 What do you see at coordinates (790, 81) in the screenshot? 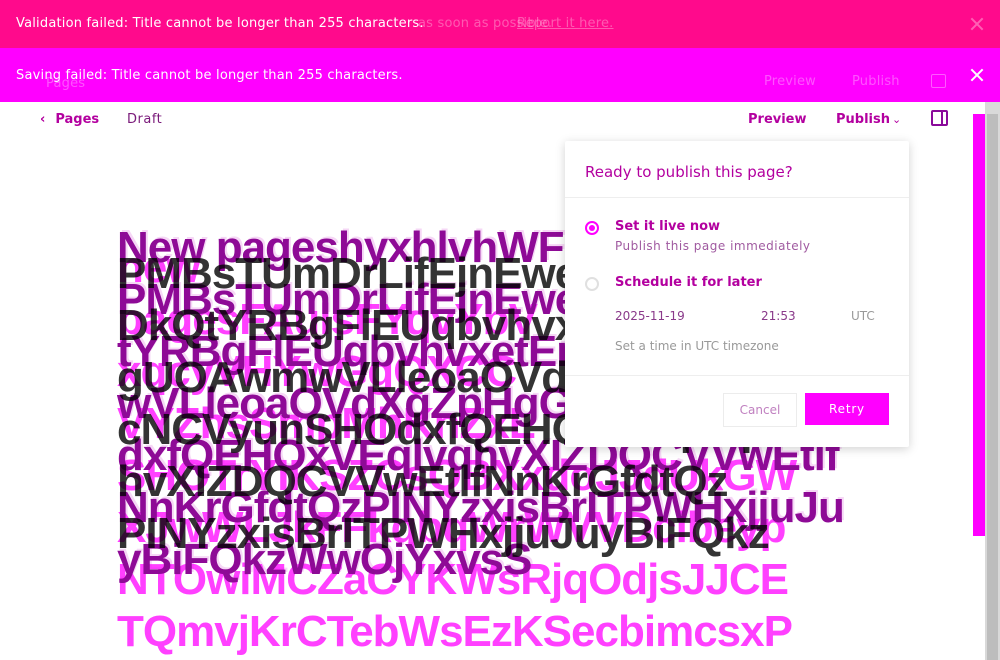
I see `banner-ghost-preview: Preview` at bounding box center [790, 81].